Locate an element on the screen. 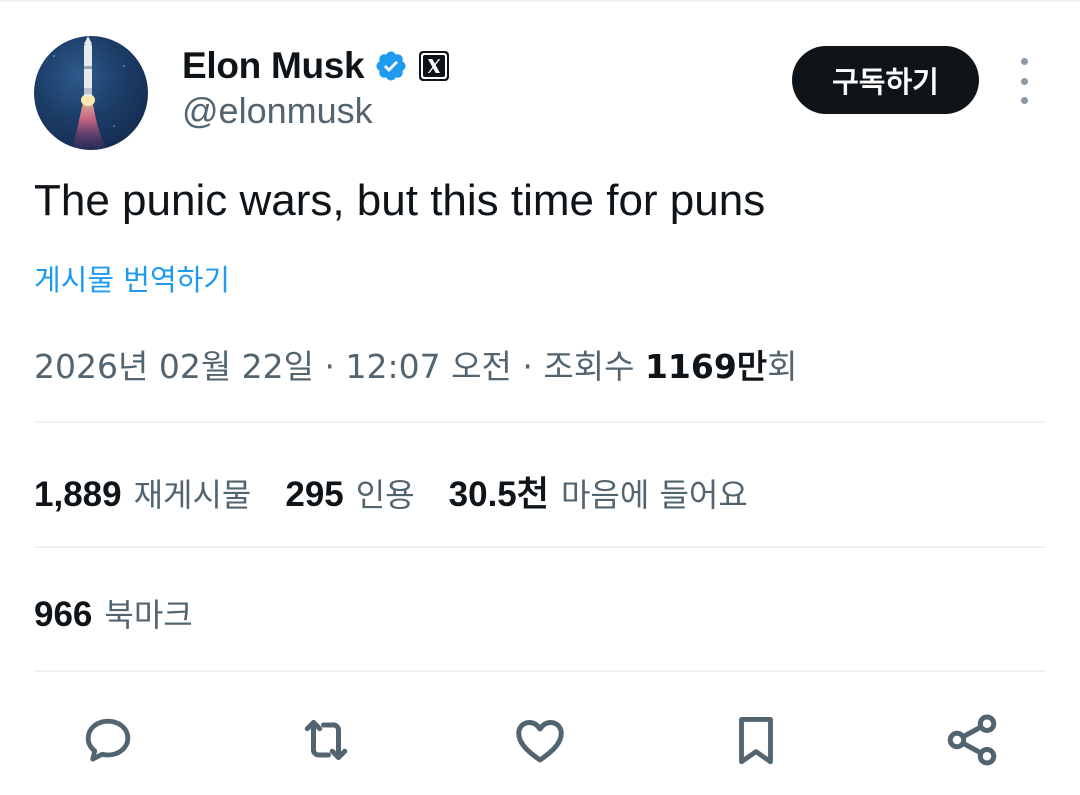  views-label: 조회수 is located at coordinates (589, 366).